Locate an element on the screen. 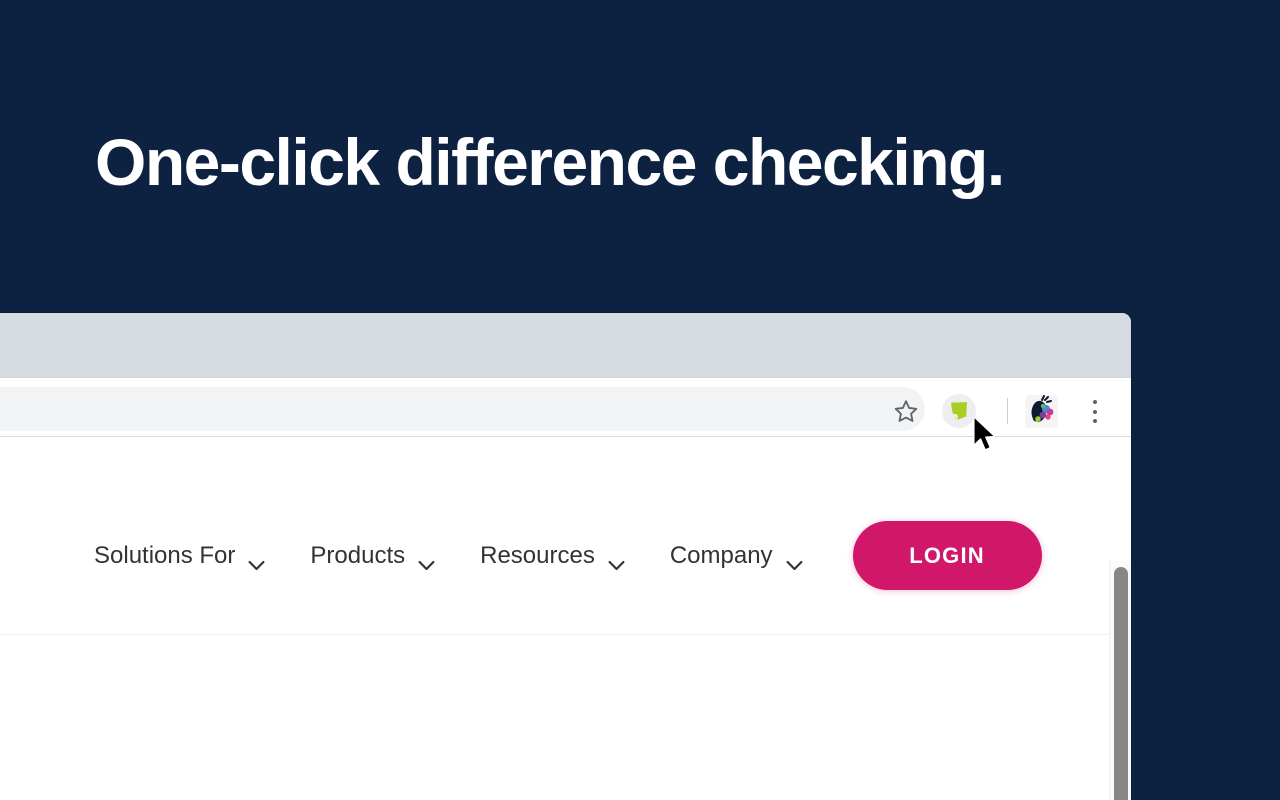 This screenshot has height=800, width=1280. browser-tab-strip is located at coordinates (565, 345).